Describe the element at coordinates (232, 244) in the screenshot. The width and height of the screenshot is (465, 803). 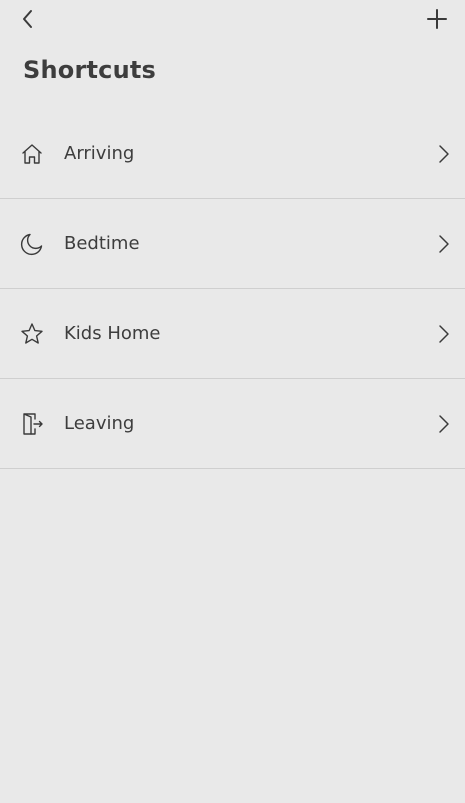
I see `shortcut-item-bedtime: Bedtime` at that location.